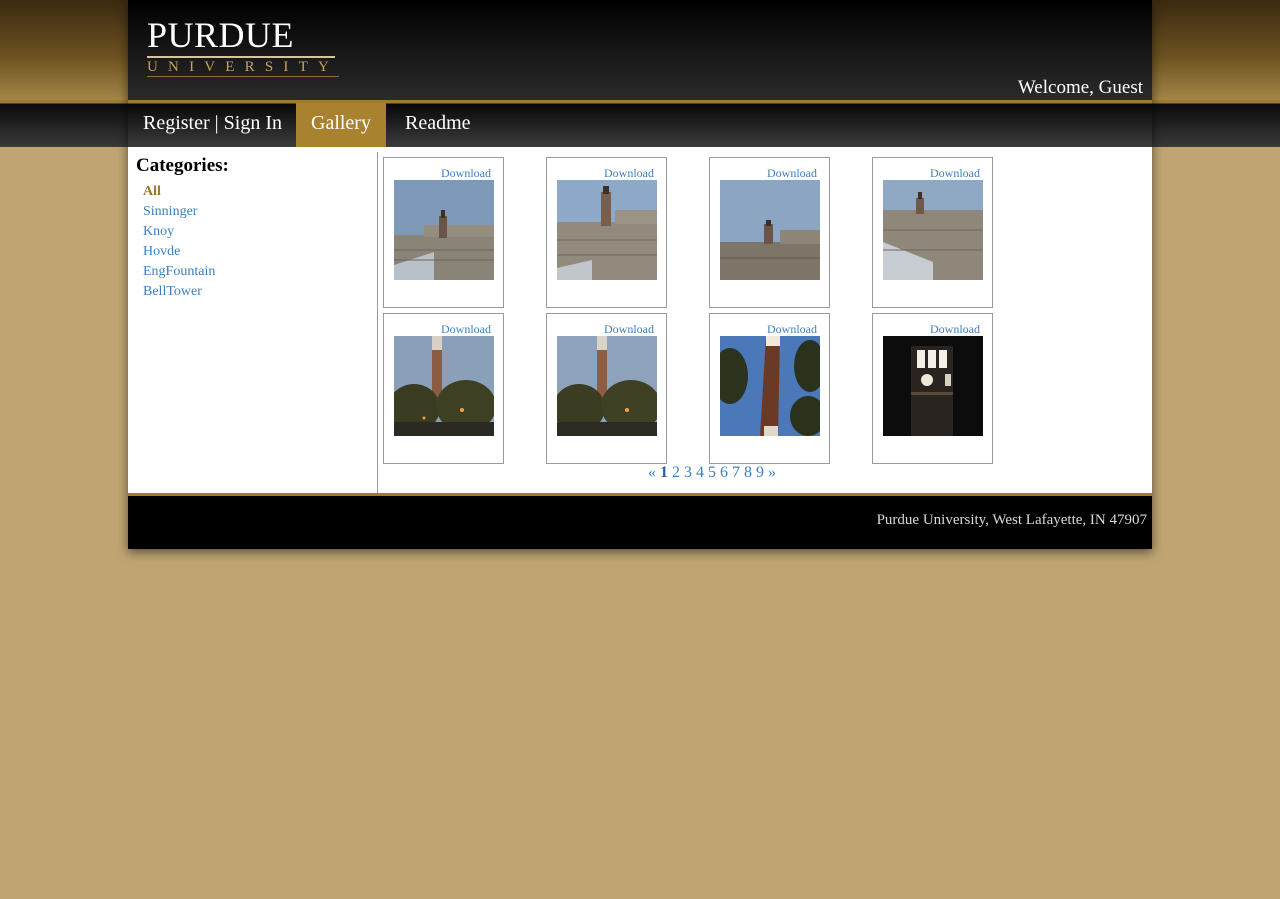 This screenshot has width=1280, height=899. Describe the element at coordinates (179, 252) in the screenshot. I see `category-hovde: Hovde` at that location.